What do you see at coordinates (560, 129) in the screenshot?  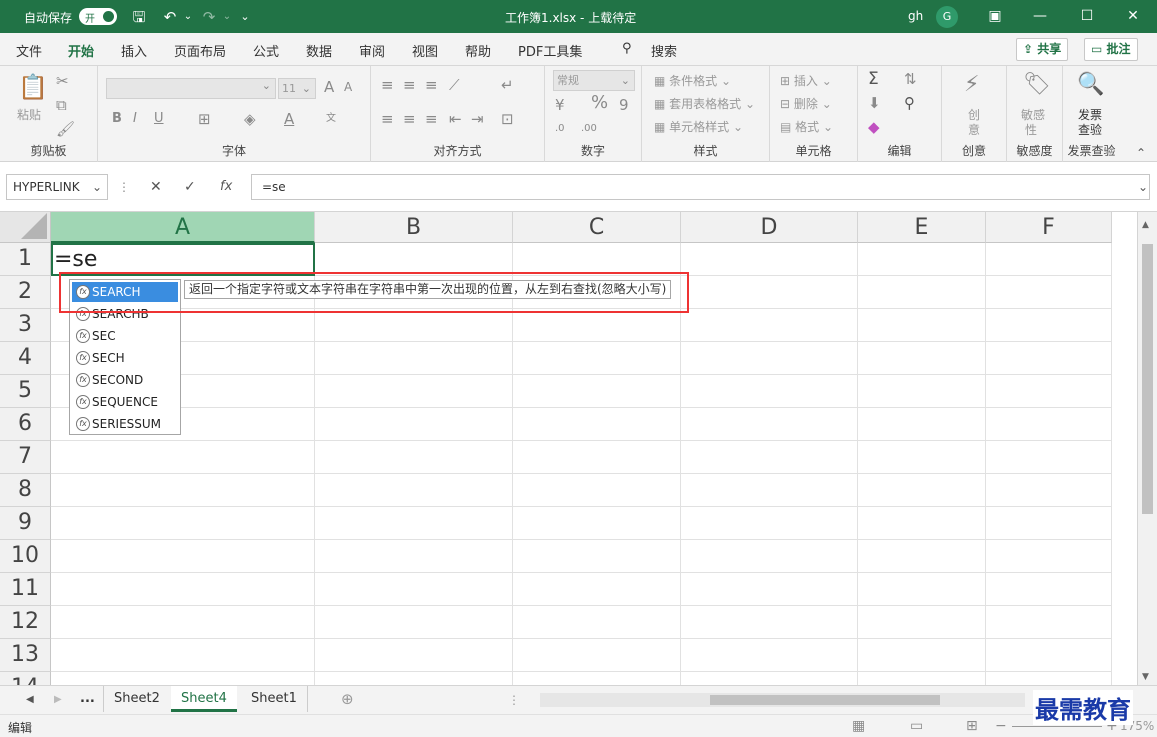 I see `increase-decimal-icon: .0` at bounding box center [560, 129].